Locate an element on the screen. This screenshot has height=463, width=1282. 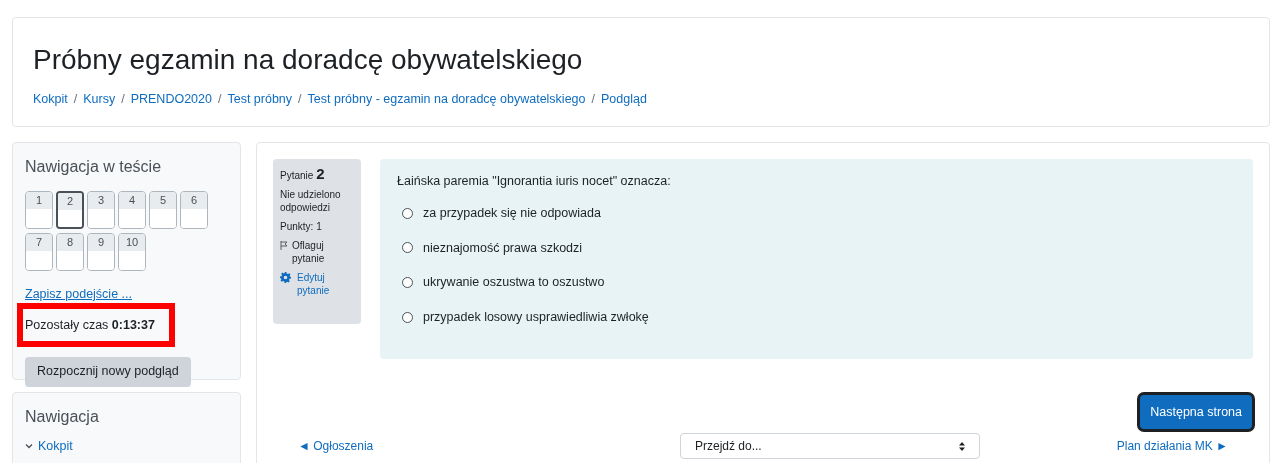
question-text: Łaińska paremia "Ignorantia iuris nocet" oznacza: is located at coordinates (534, 181).